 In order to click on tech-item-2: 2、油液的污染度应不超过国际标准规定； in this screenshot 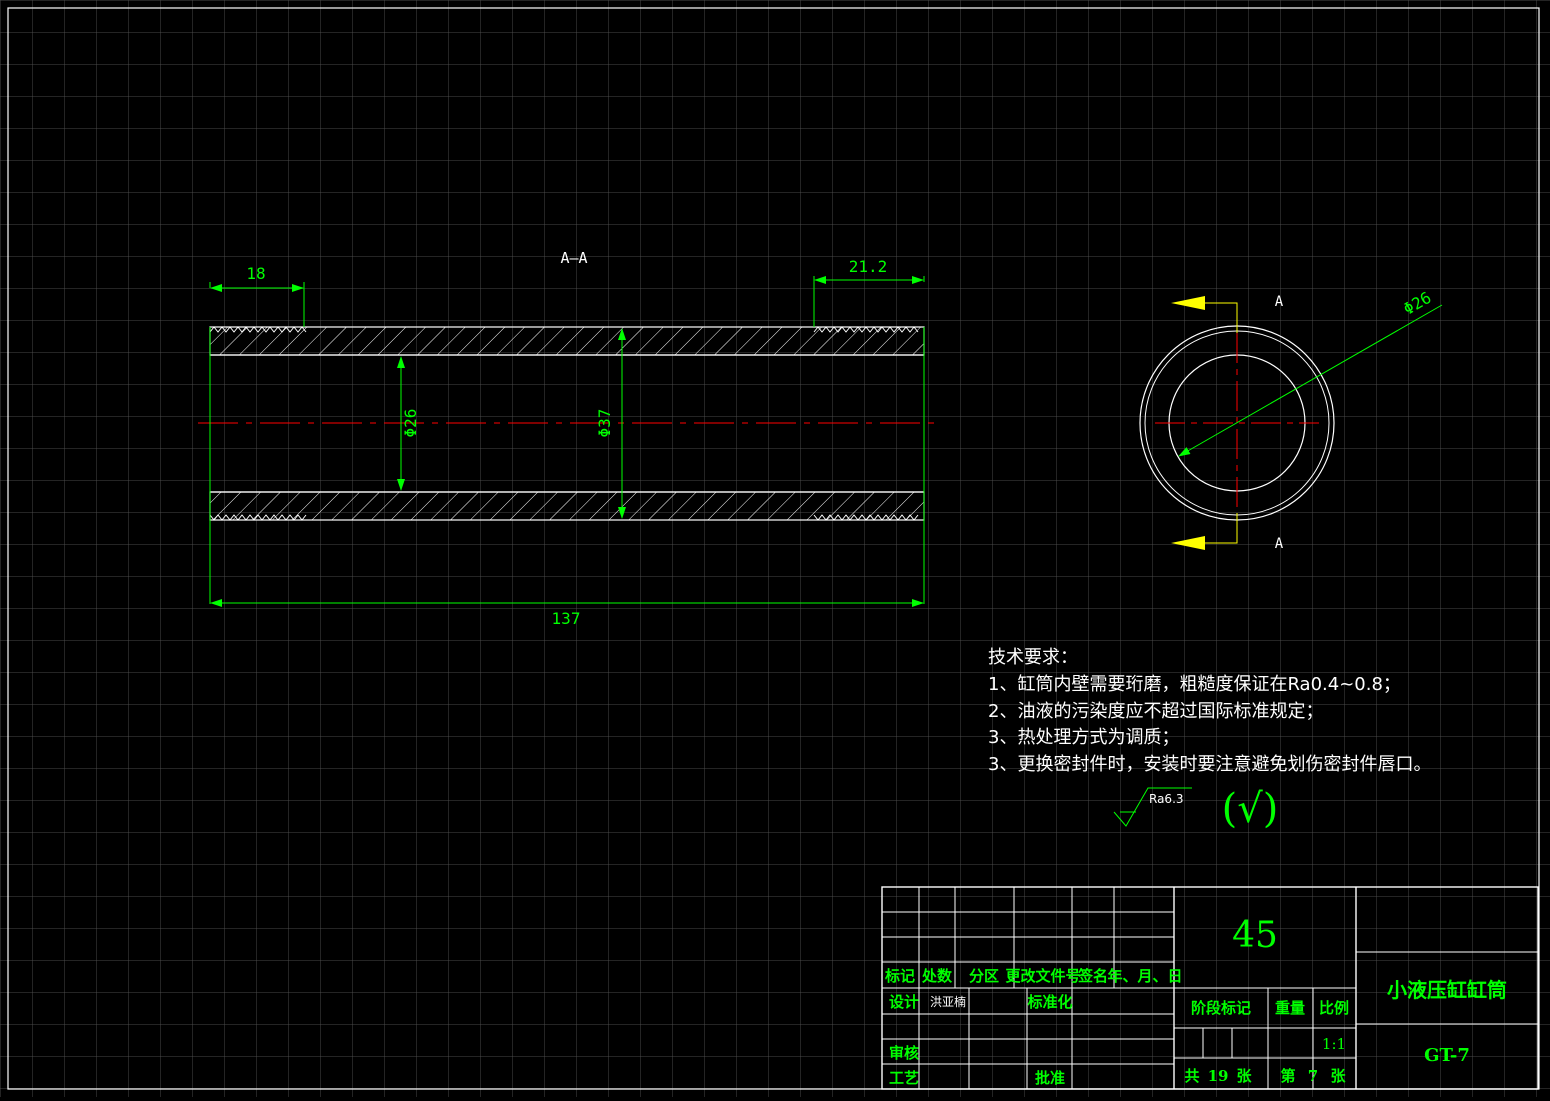, I will do `click(1155, 711)`.